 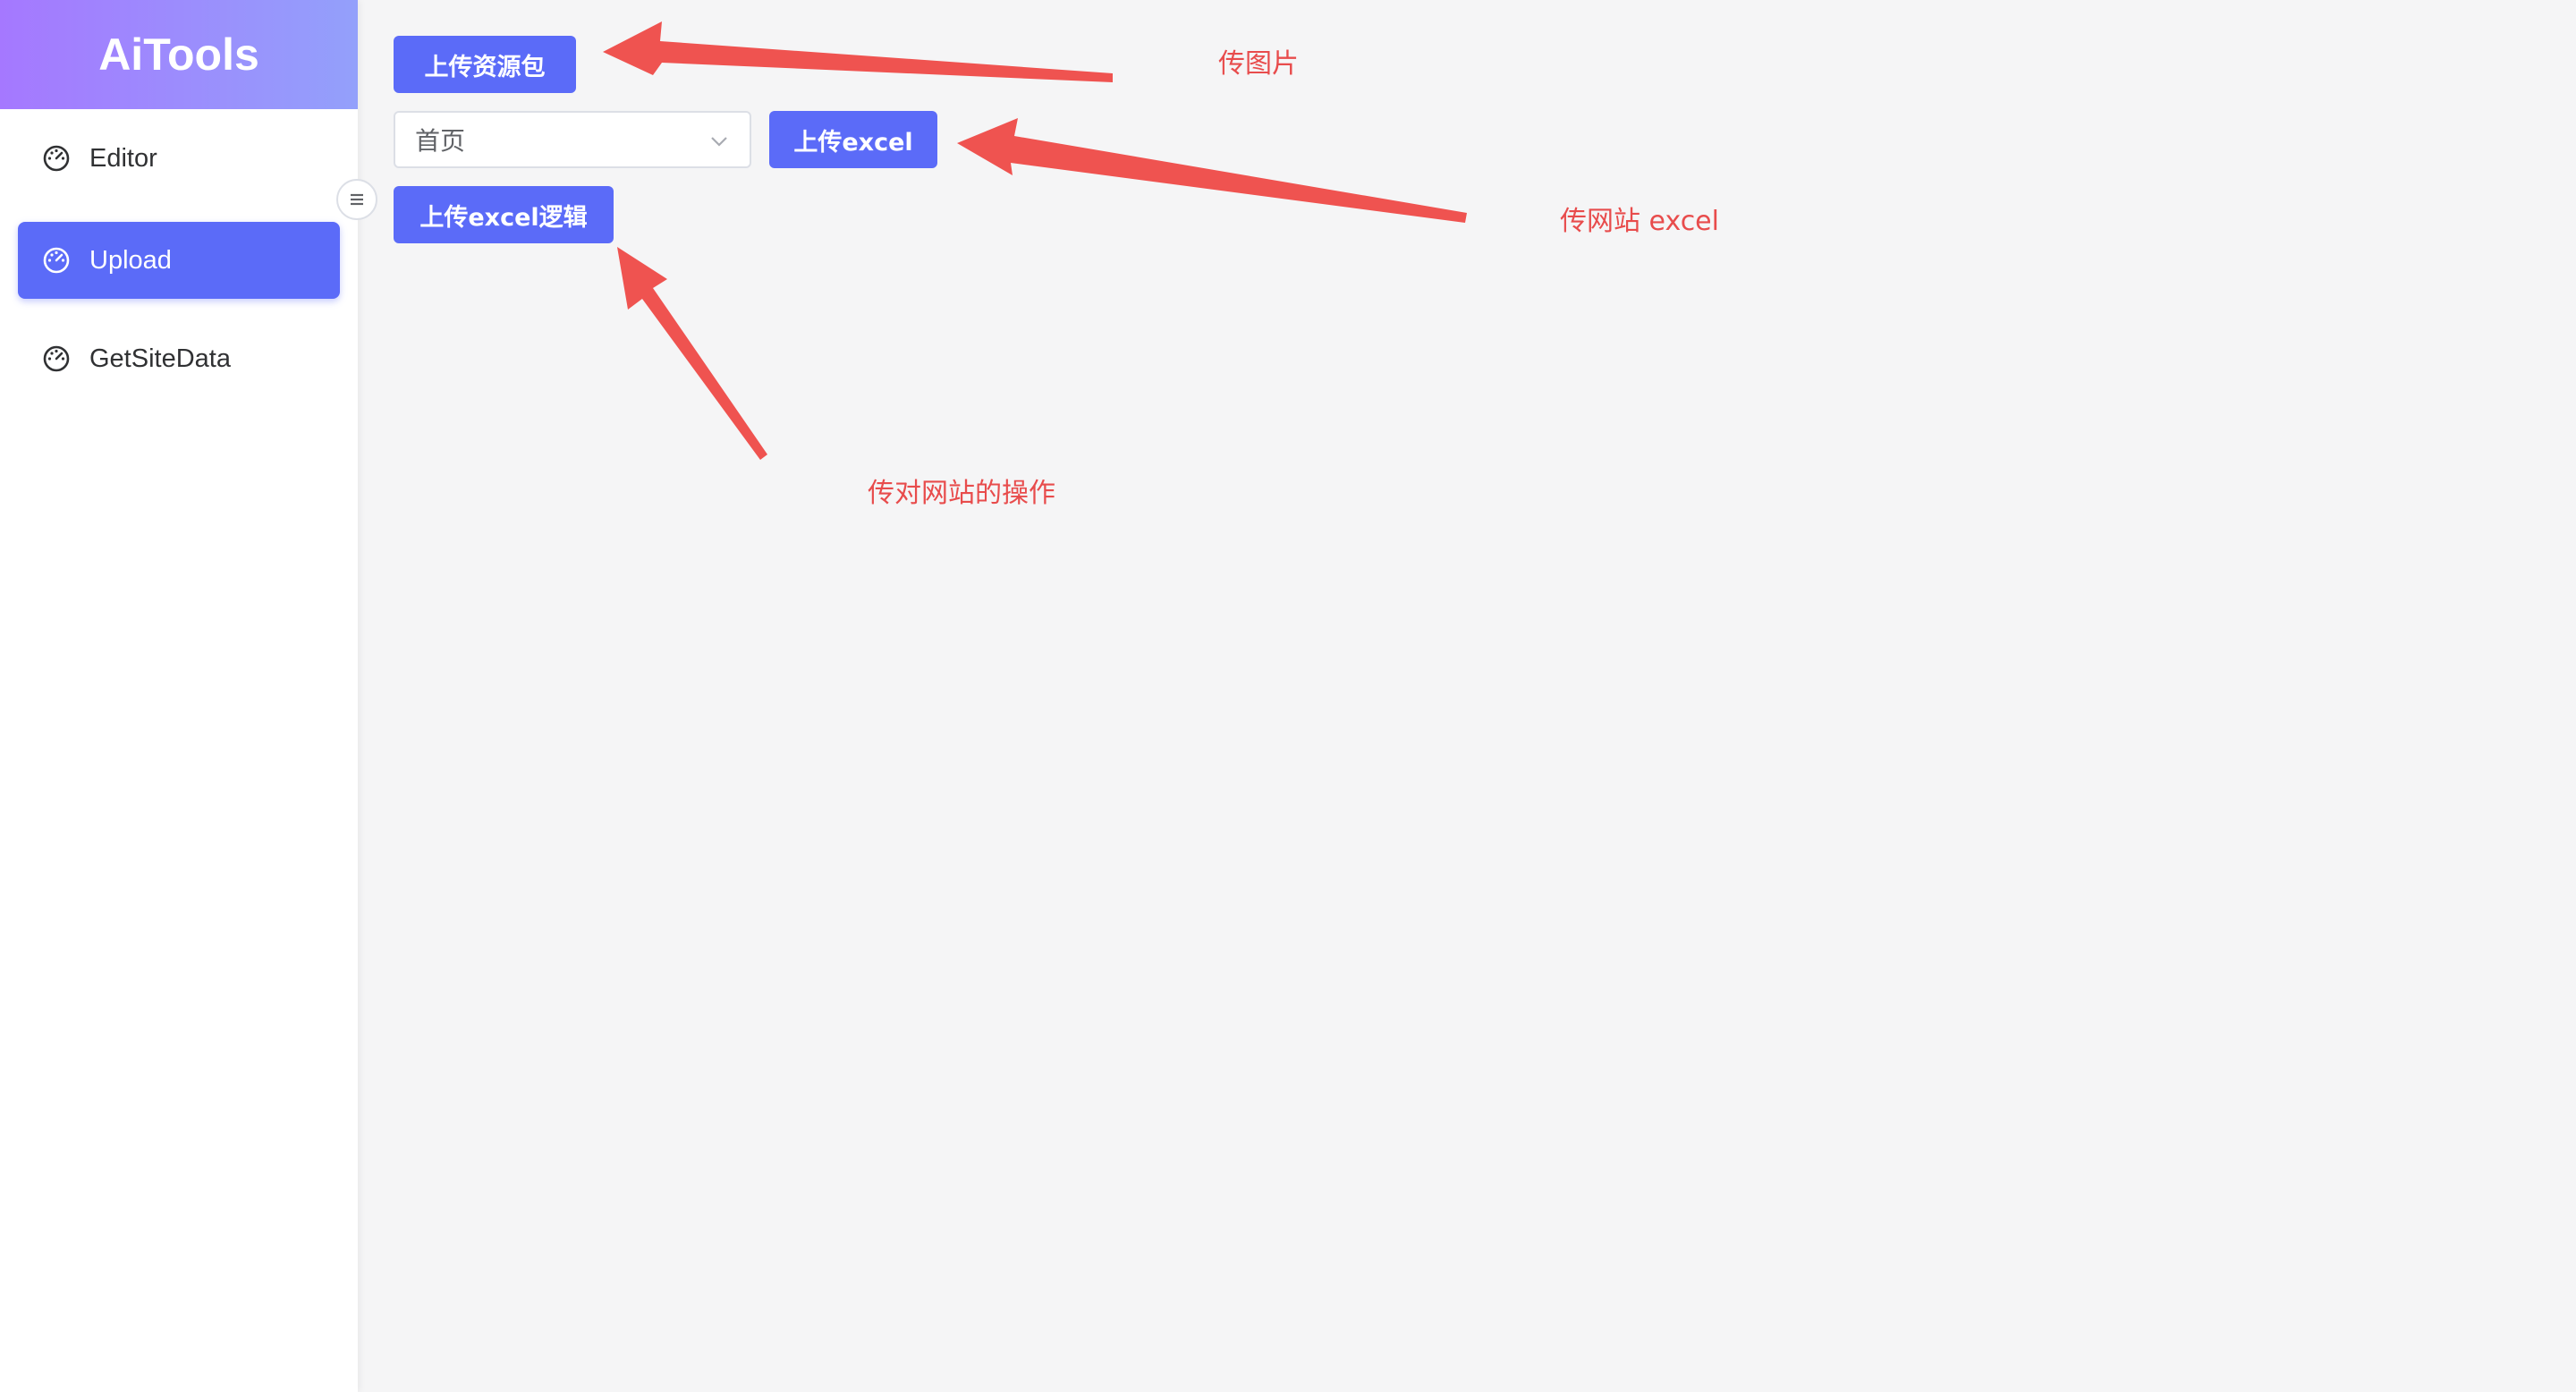 I want to click on annotation-upload-site-actions: 传对网站的操作, so click(x=961, y=493).